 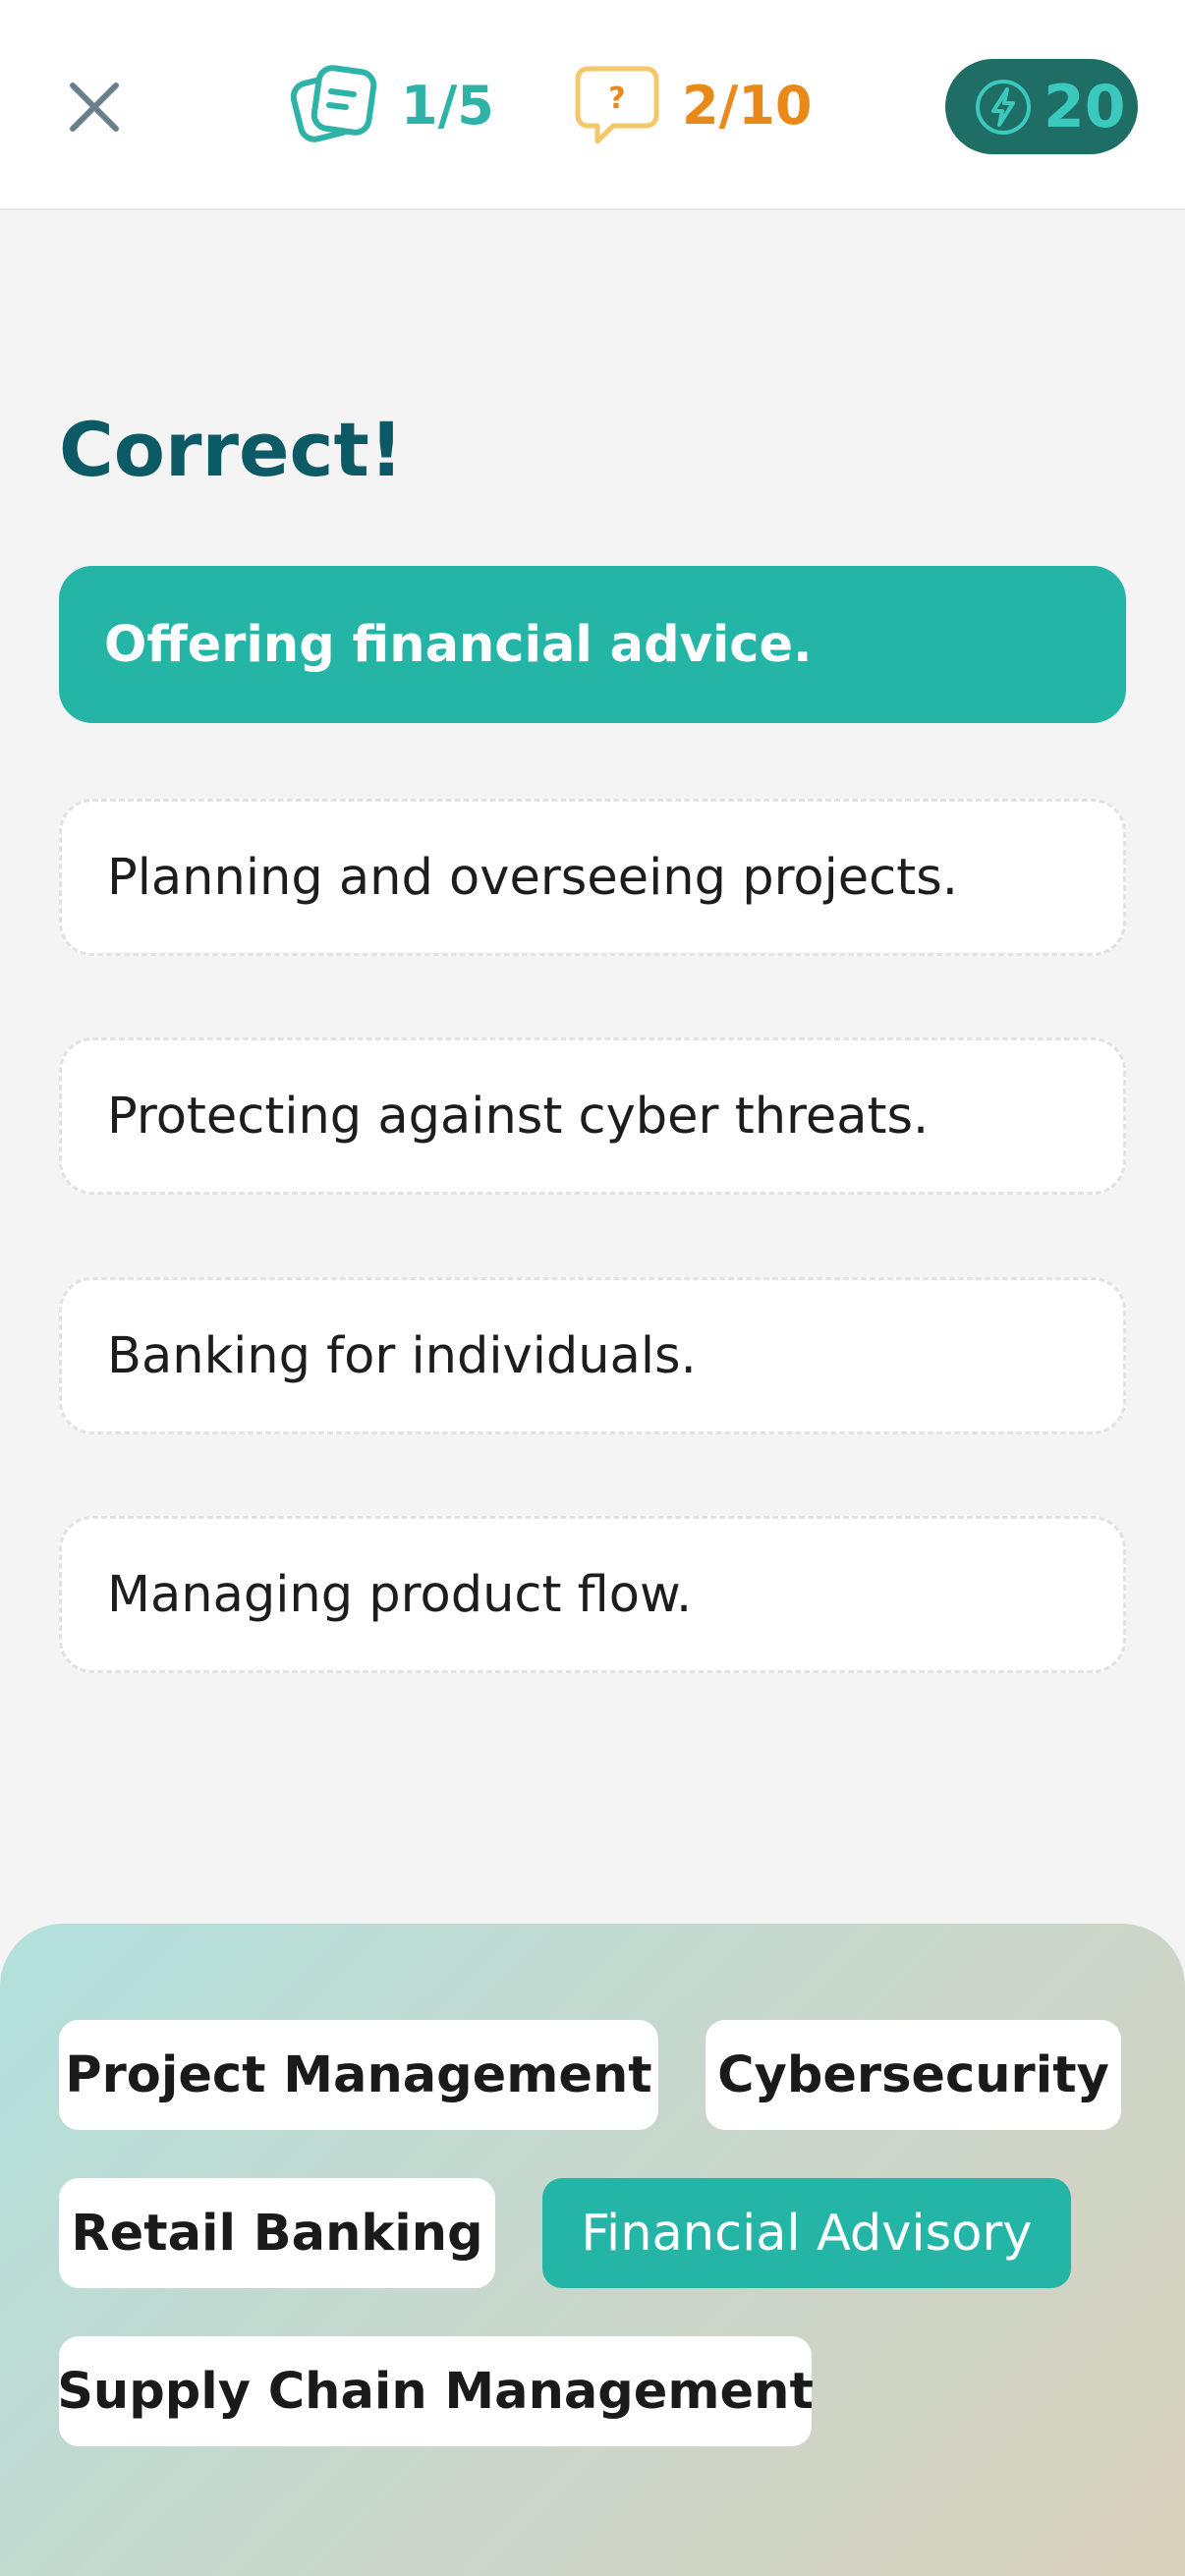 I want to click on category-chip: Cybersecurity, so click(x=913, y=2075).